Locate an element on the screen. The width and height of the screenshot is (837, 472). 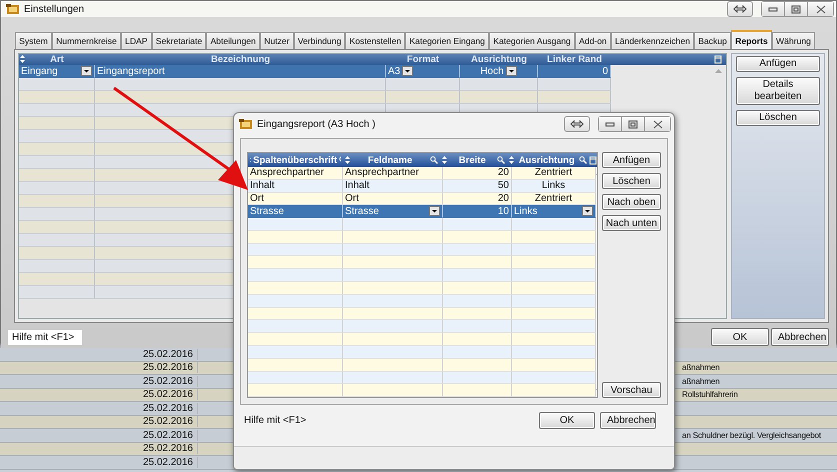
column-header: Format is located at coordinates (423, 59).